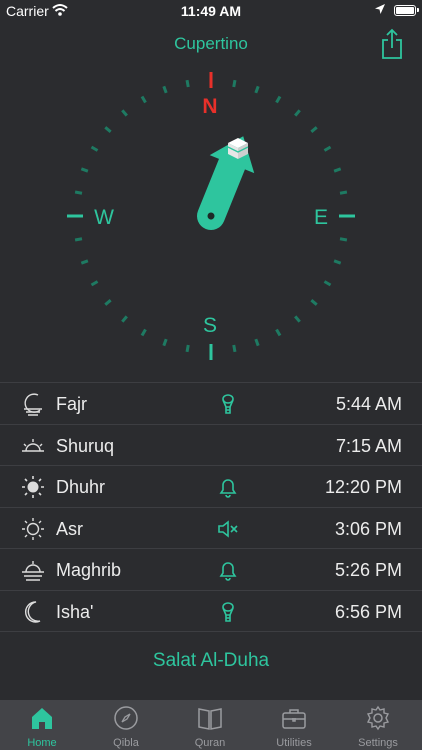  What do you see at coordinates (294, 719) in the screenshot?
I see `briefcase-icon` at bounding box center [294, 719].